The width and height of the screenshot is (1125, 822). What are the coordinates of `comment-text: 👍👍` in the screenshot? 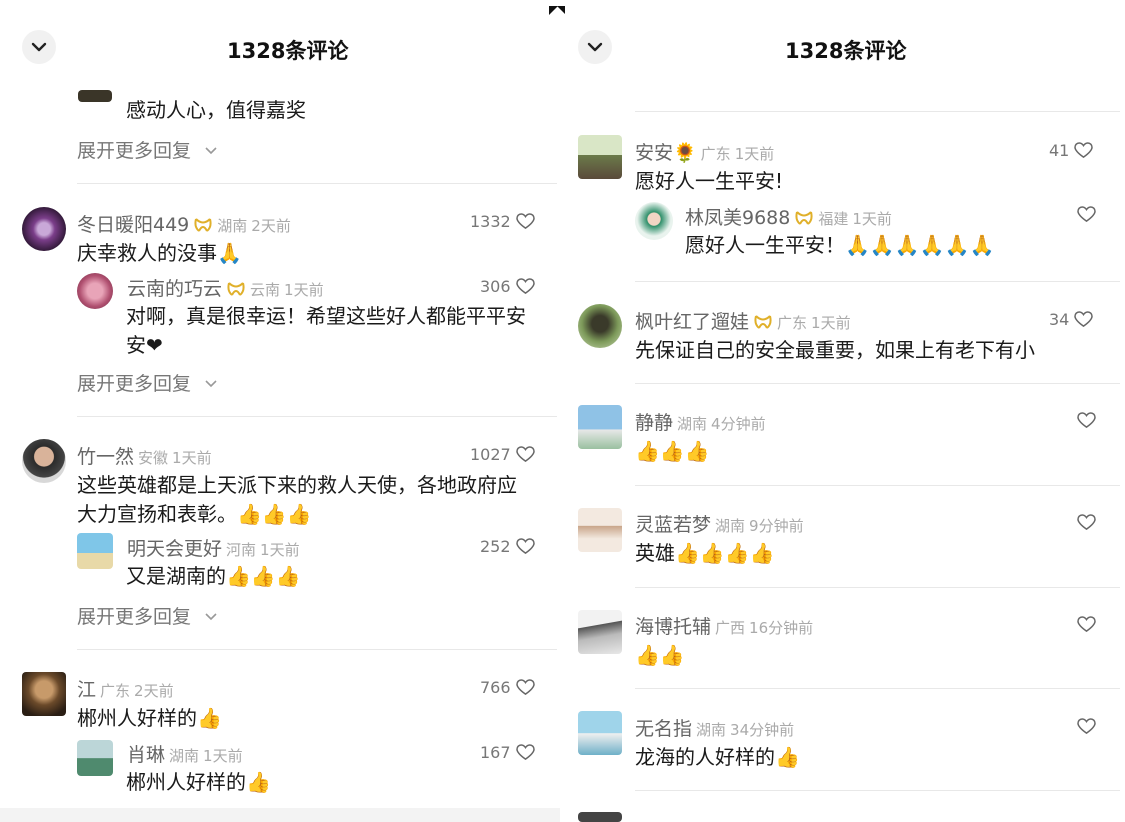 It's located at (660, 655).